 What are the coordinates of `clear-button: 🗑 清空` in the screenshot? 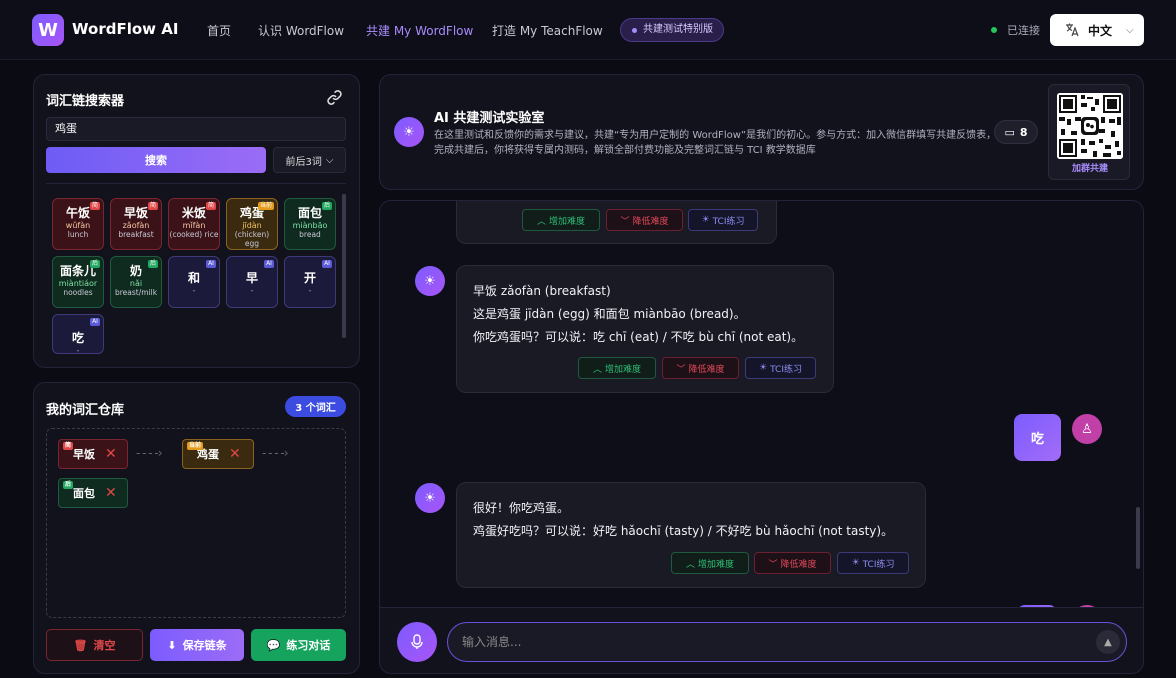 It's located at (94, 645).